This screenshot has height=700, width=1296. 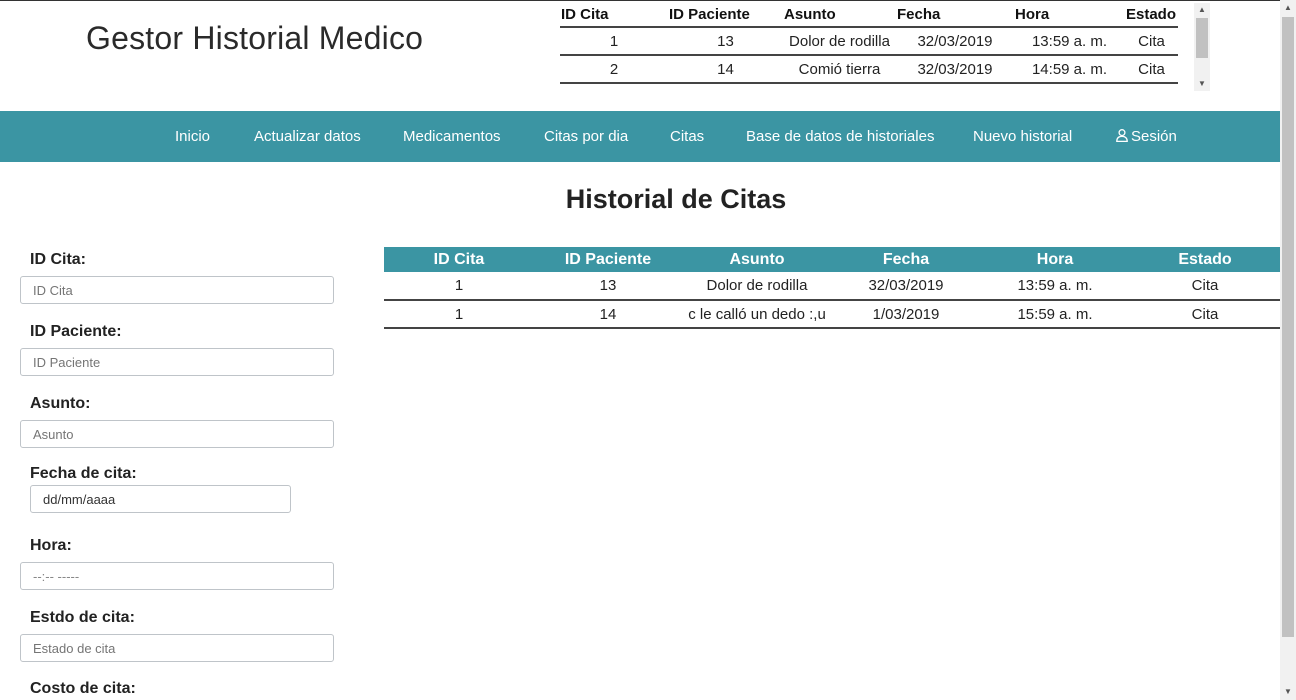 What do you see at coordinates (177, 648) in the screenshot?
I see `estado-input` at bounding box center [177, 648].